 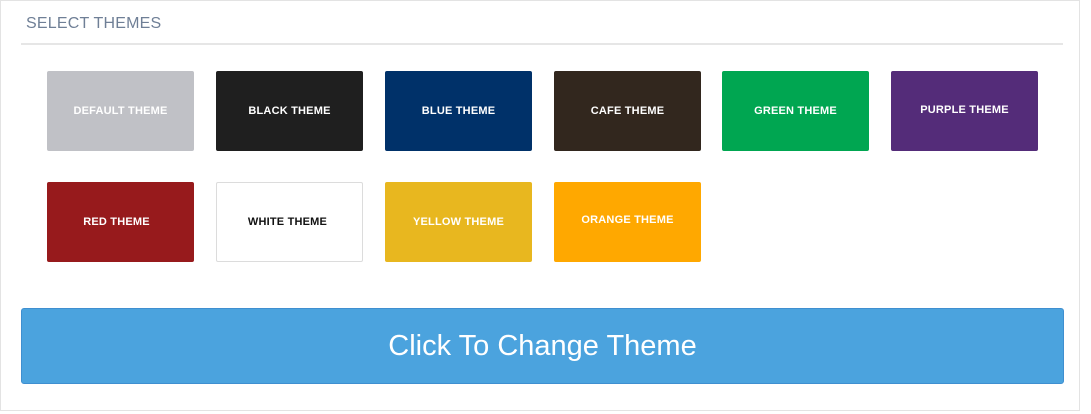 I want to click on theme-option-purple: PURPLE THEME, so click(x=964, y=111).